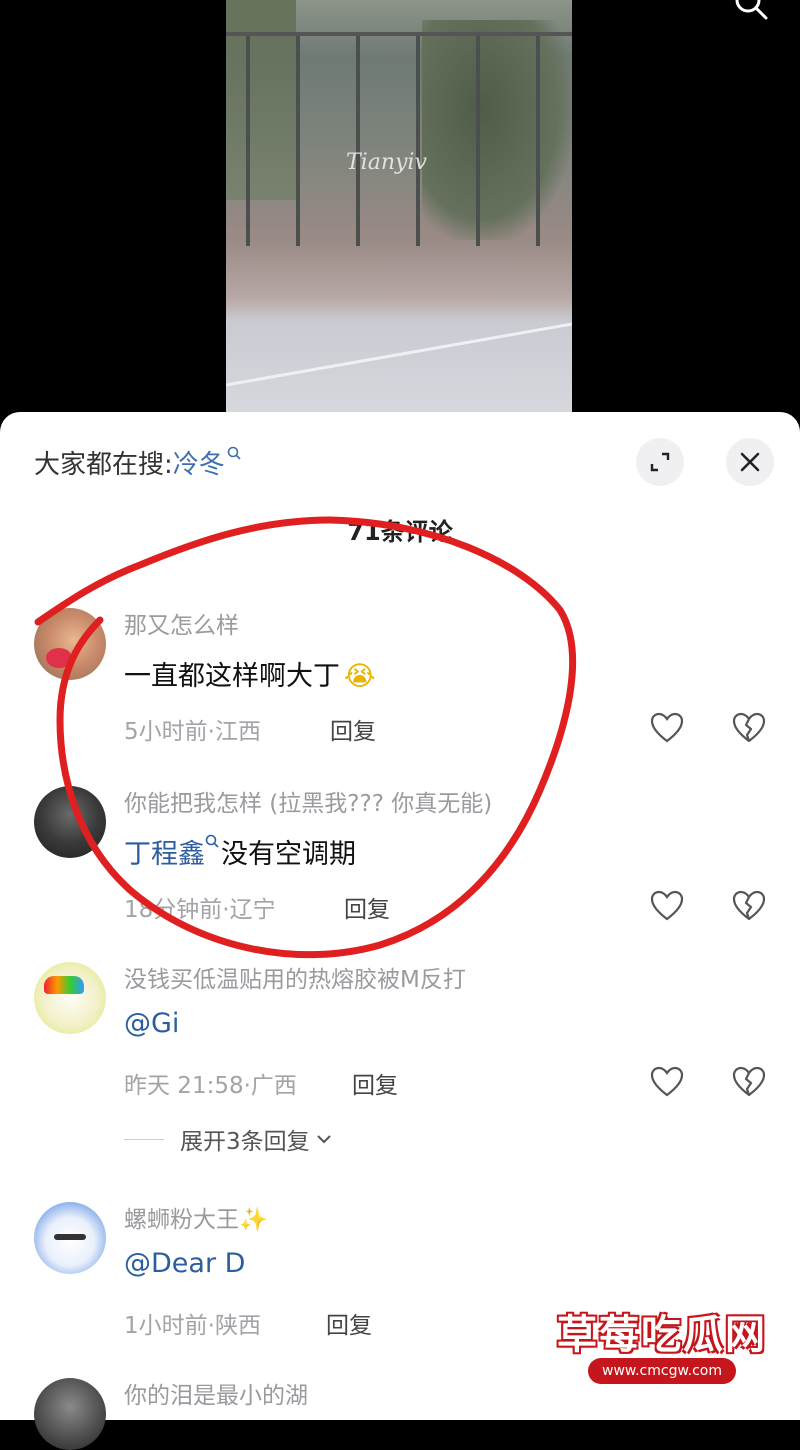 Image resolution: width=800 pixels, height=1450 pixels. What do you see at coordinates (237, 732) in the screenshot?
I see `comment-region: 江西` at bounding box center [237, 732].